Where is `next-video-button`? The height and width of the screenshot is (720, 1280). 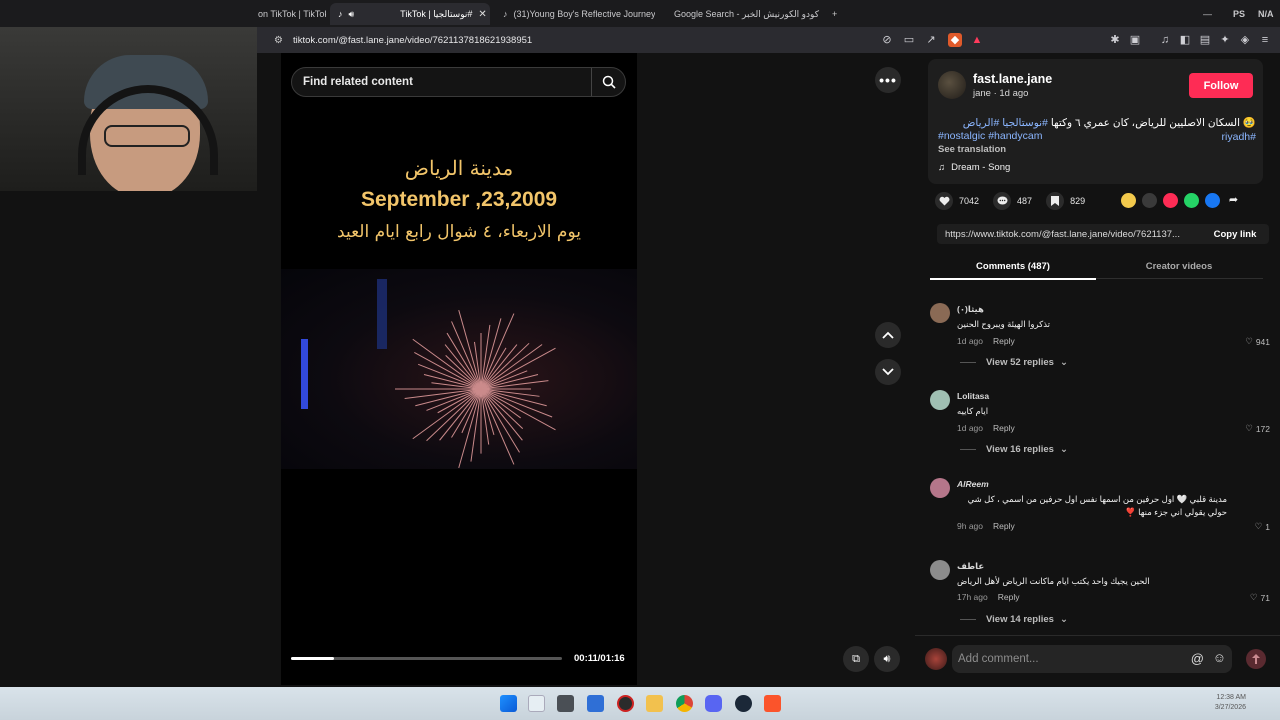 next-video-button is located at coordinates (888, 372).